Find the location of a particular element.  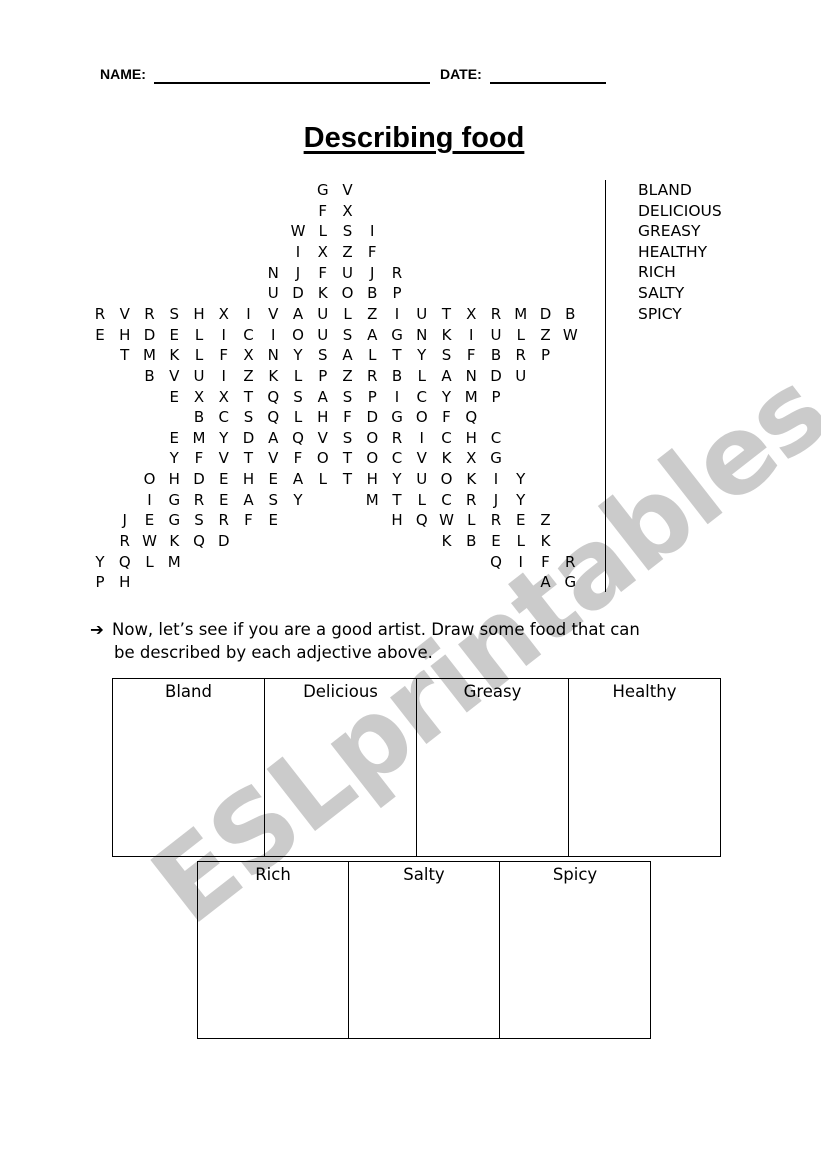

grid-letter: J is located at coordinates (125, 520).